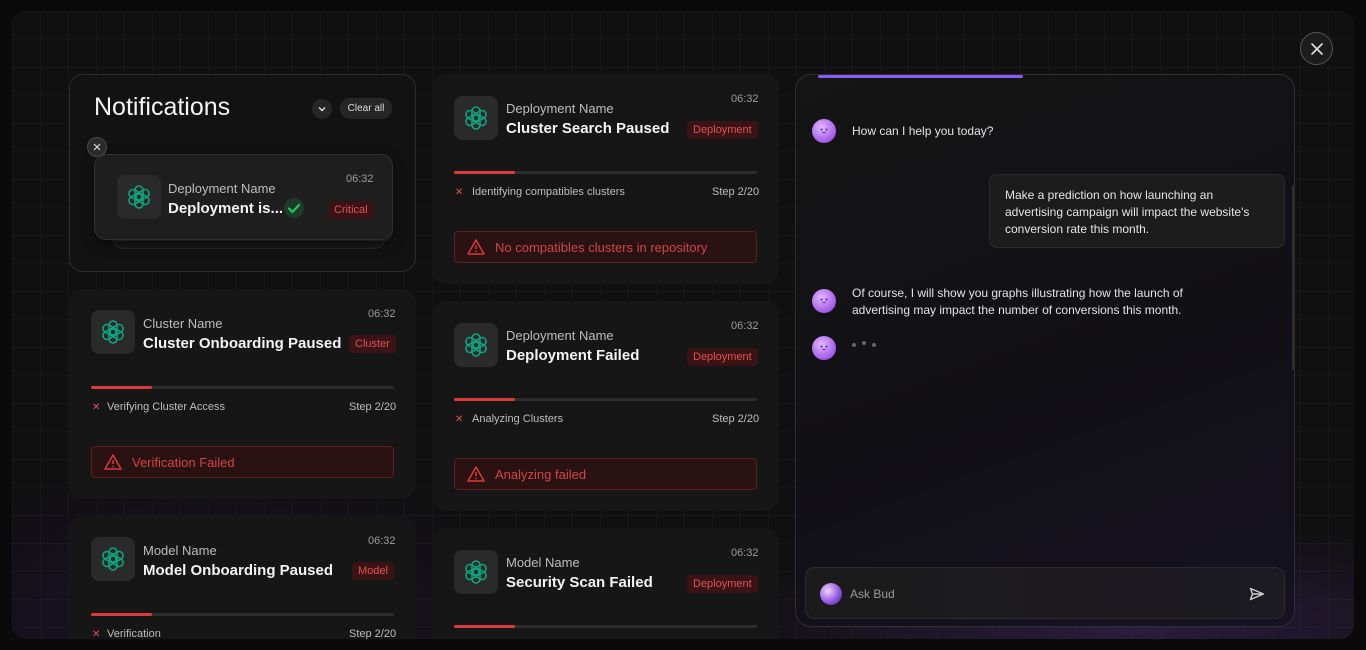 Image resolution: width=1366 pixels, height=650 pixels. Describe the element at coordinates (923, 131) in the screenshot. I see `bot-message: How can I help you today?` at that location.